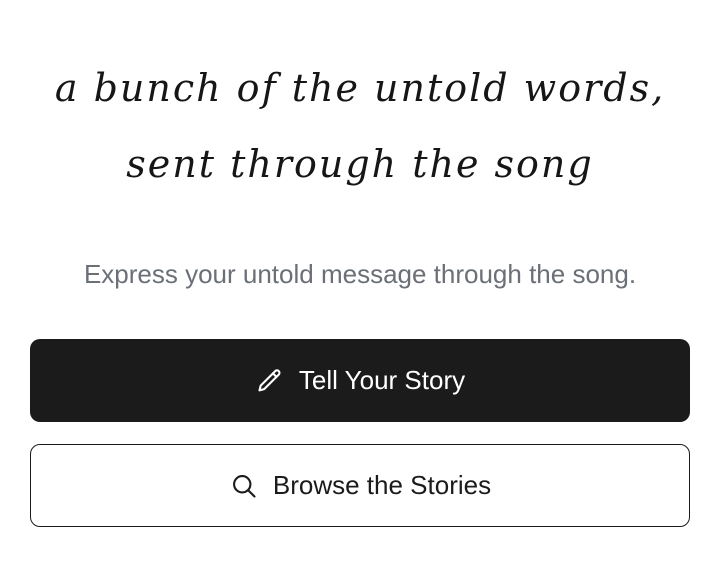  I want to click on browse-stories-button: Browse the Stories, so click(360, 485).